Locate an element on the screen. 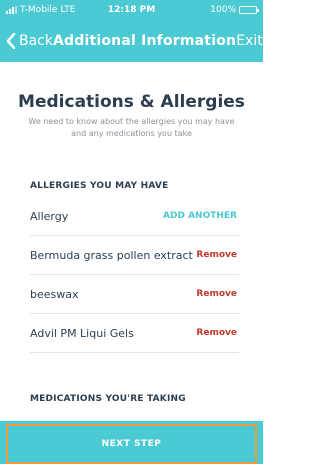 Image resolution: width=320 pixels, height=464 pixels. network-label: LTE is located at coordinates (68, 10).